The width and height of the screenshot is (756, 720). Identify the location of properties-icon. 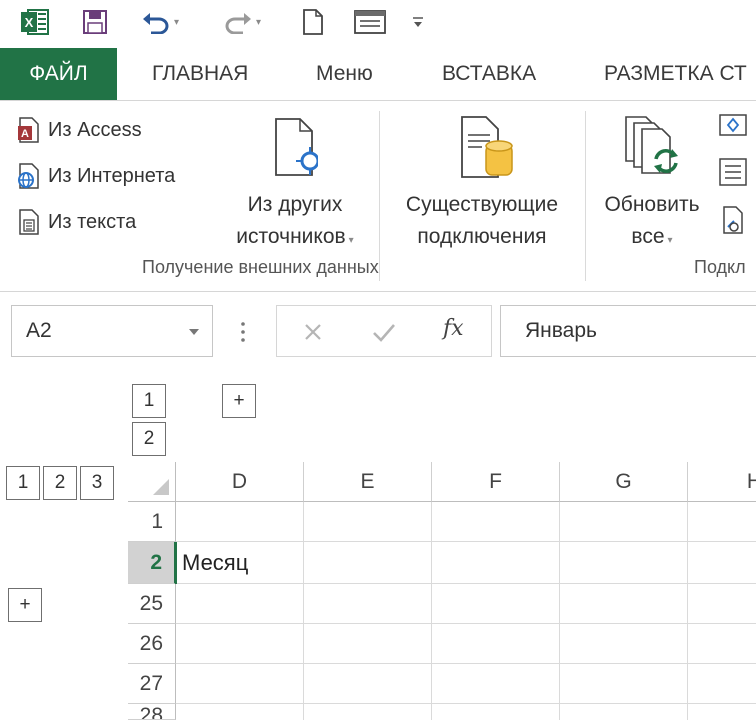
(733, 172).